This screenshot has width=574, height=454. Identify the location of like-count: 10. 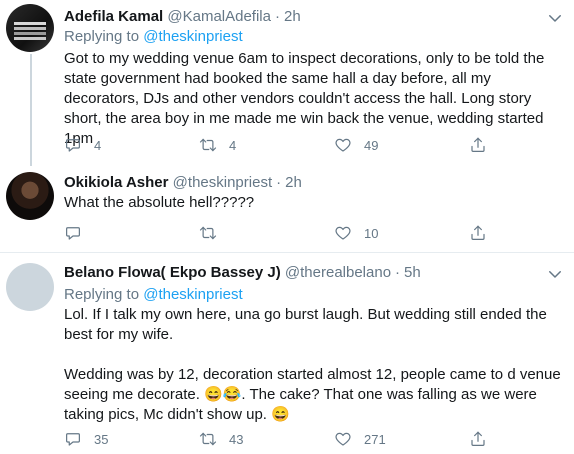
(371, 233).